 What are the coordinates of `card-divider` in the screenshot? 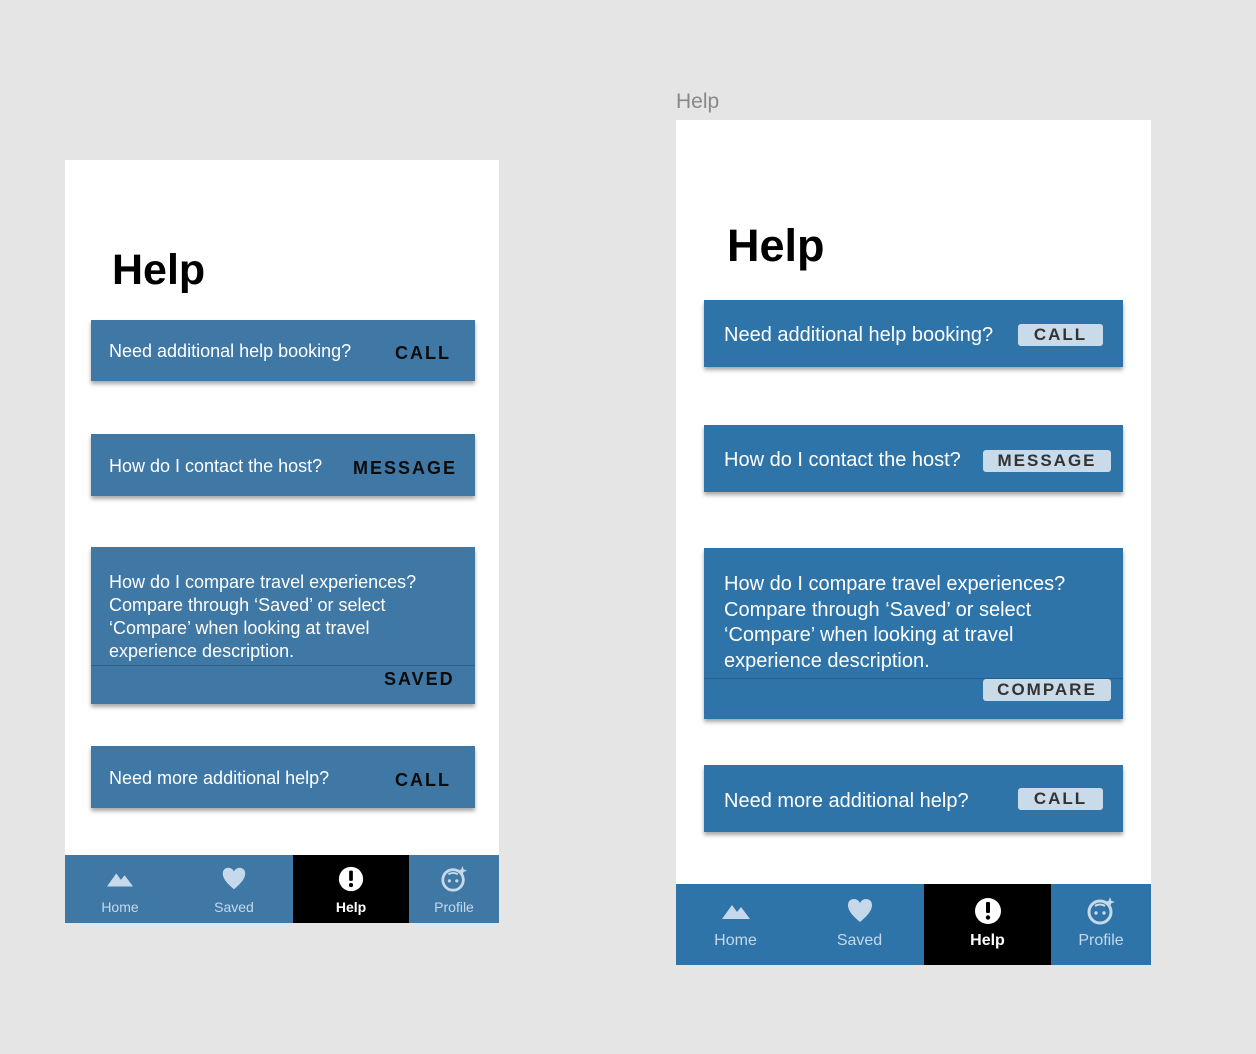 It's located at (283, 665).